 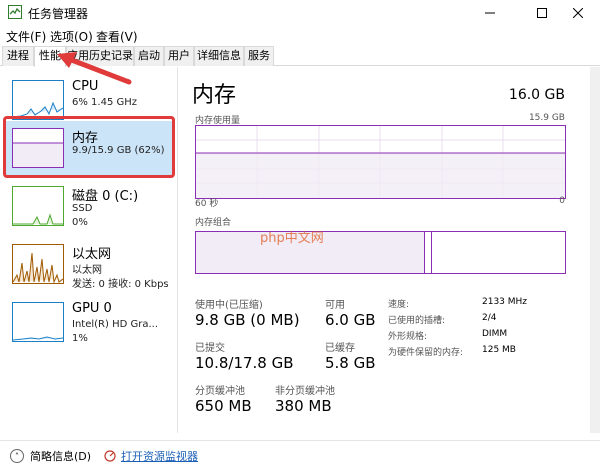 I want to click on memory-composition-bar, so click(x=380, y=252).